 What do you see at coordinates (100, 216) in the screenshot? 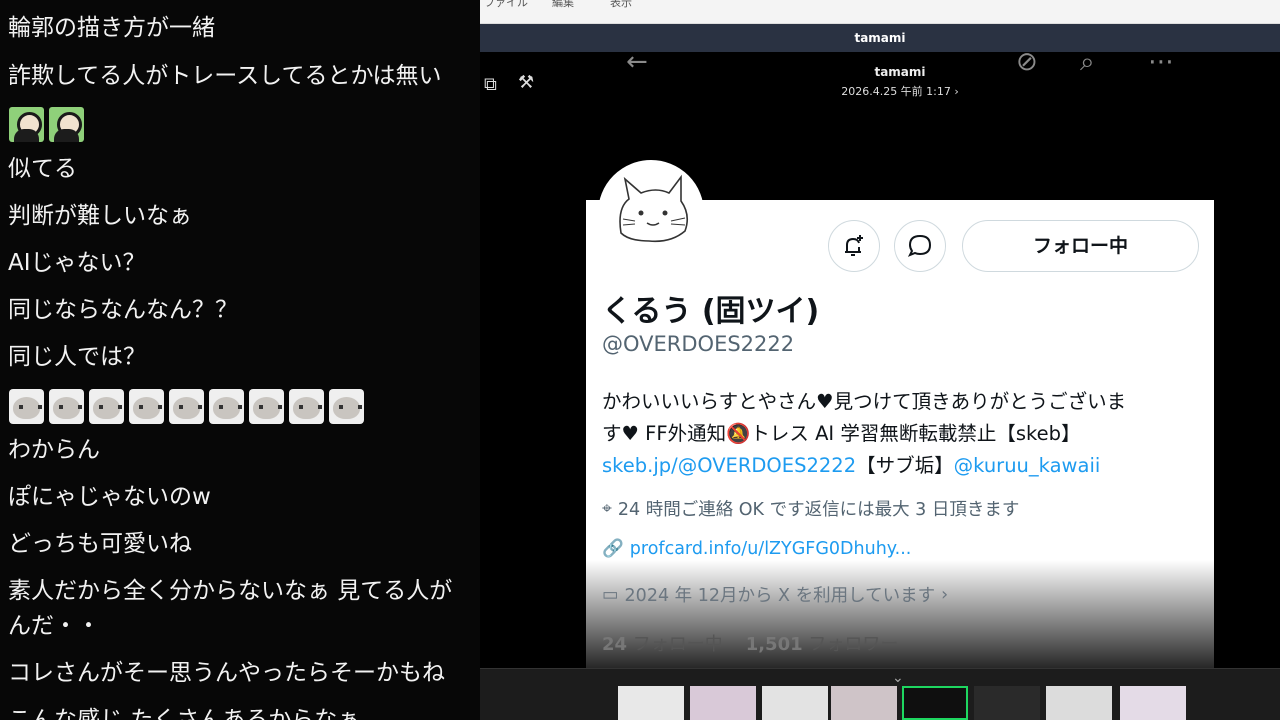
I see `chat-message: 判断が難しいなぁ` at bounding box center [100, 216].